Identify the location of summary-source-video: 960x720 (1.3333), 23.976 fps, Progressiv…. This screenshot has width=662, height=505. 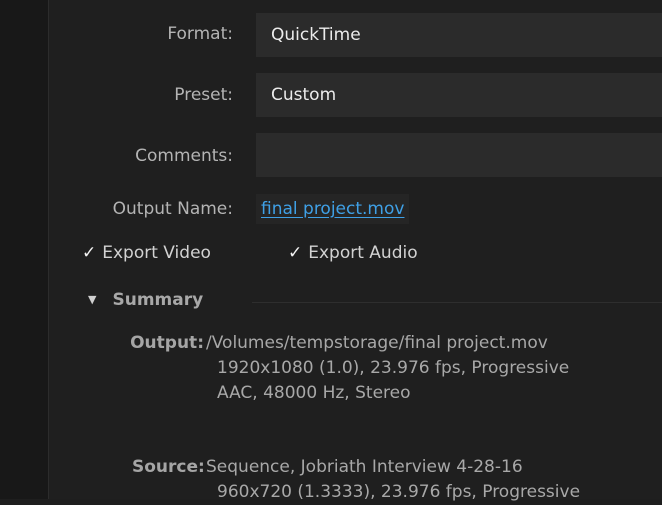
(399, 492).